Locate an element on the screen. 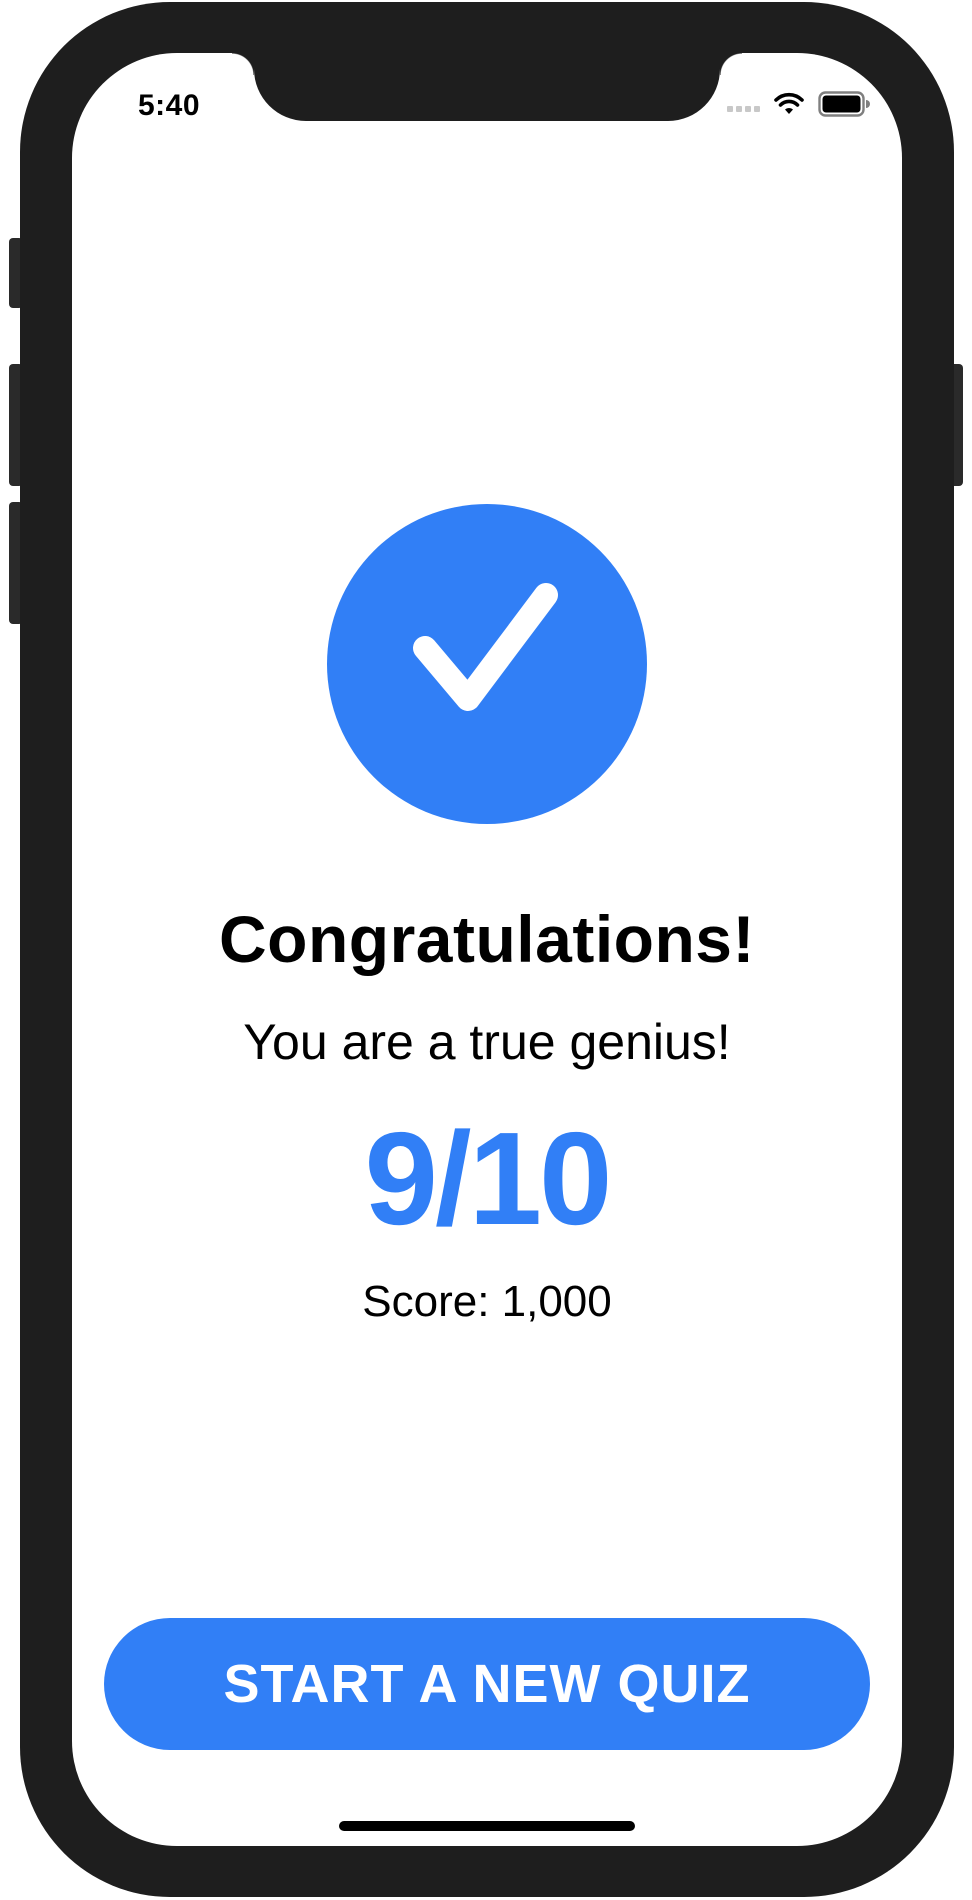 Image resolution: width=972 pixels, height=1900 pixels. cellular-signal-icon is located at coordinates (743, 104).